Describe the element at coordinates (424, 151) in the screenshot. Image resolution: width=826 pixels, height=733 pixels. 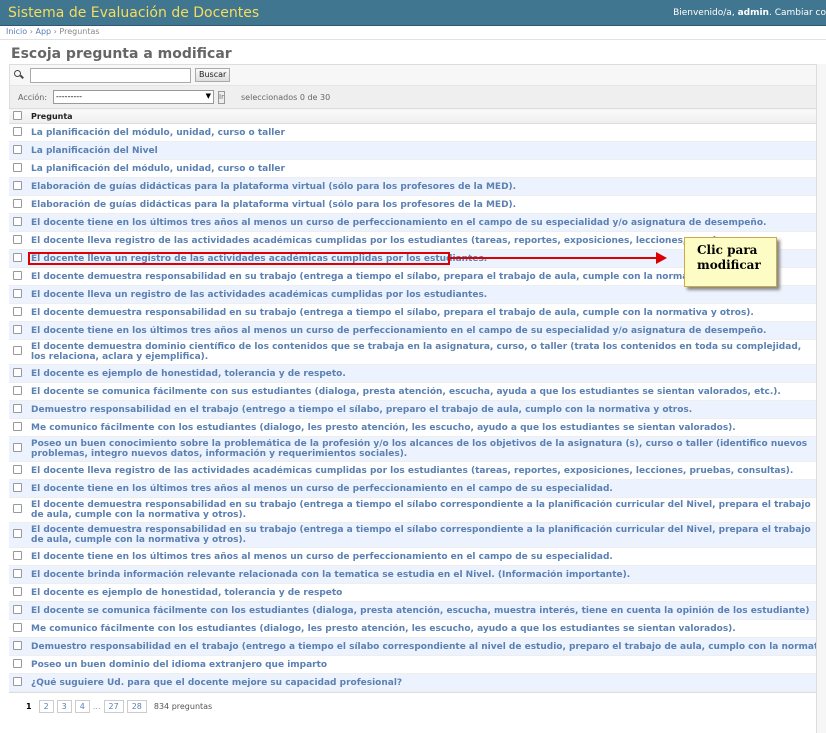
I see `question-link: La planificación del Nivel` at that location.